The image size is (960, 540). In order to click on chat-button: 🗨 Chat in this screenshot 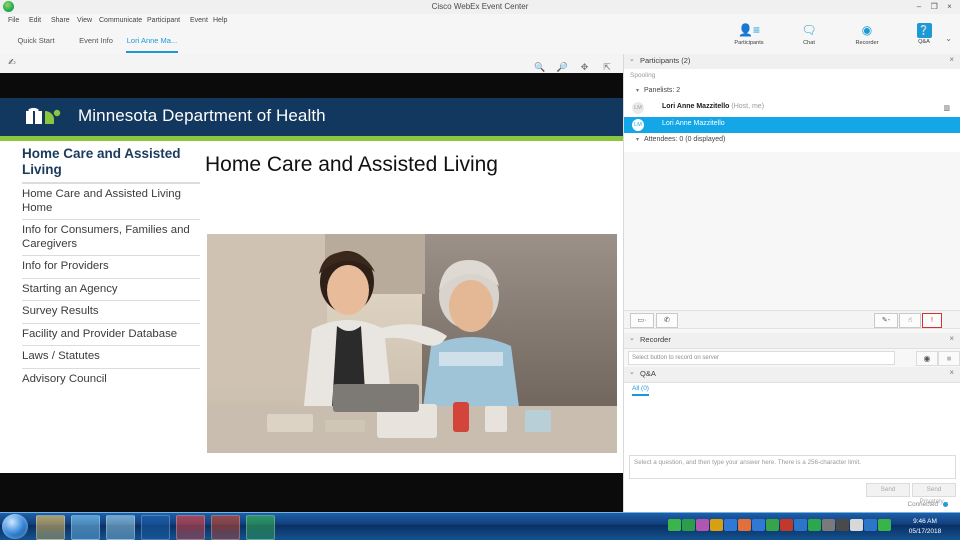, I will do `click(809, 34)`.